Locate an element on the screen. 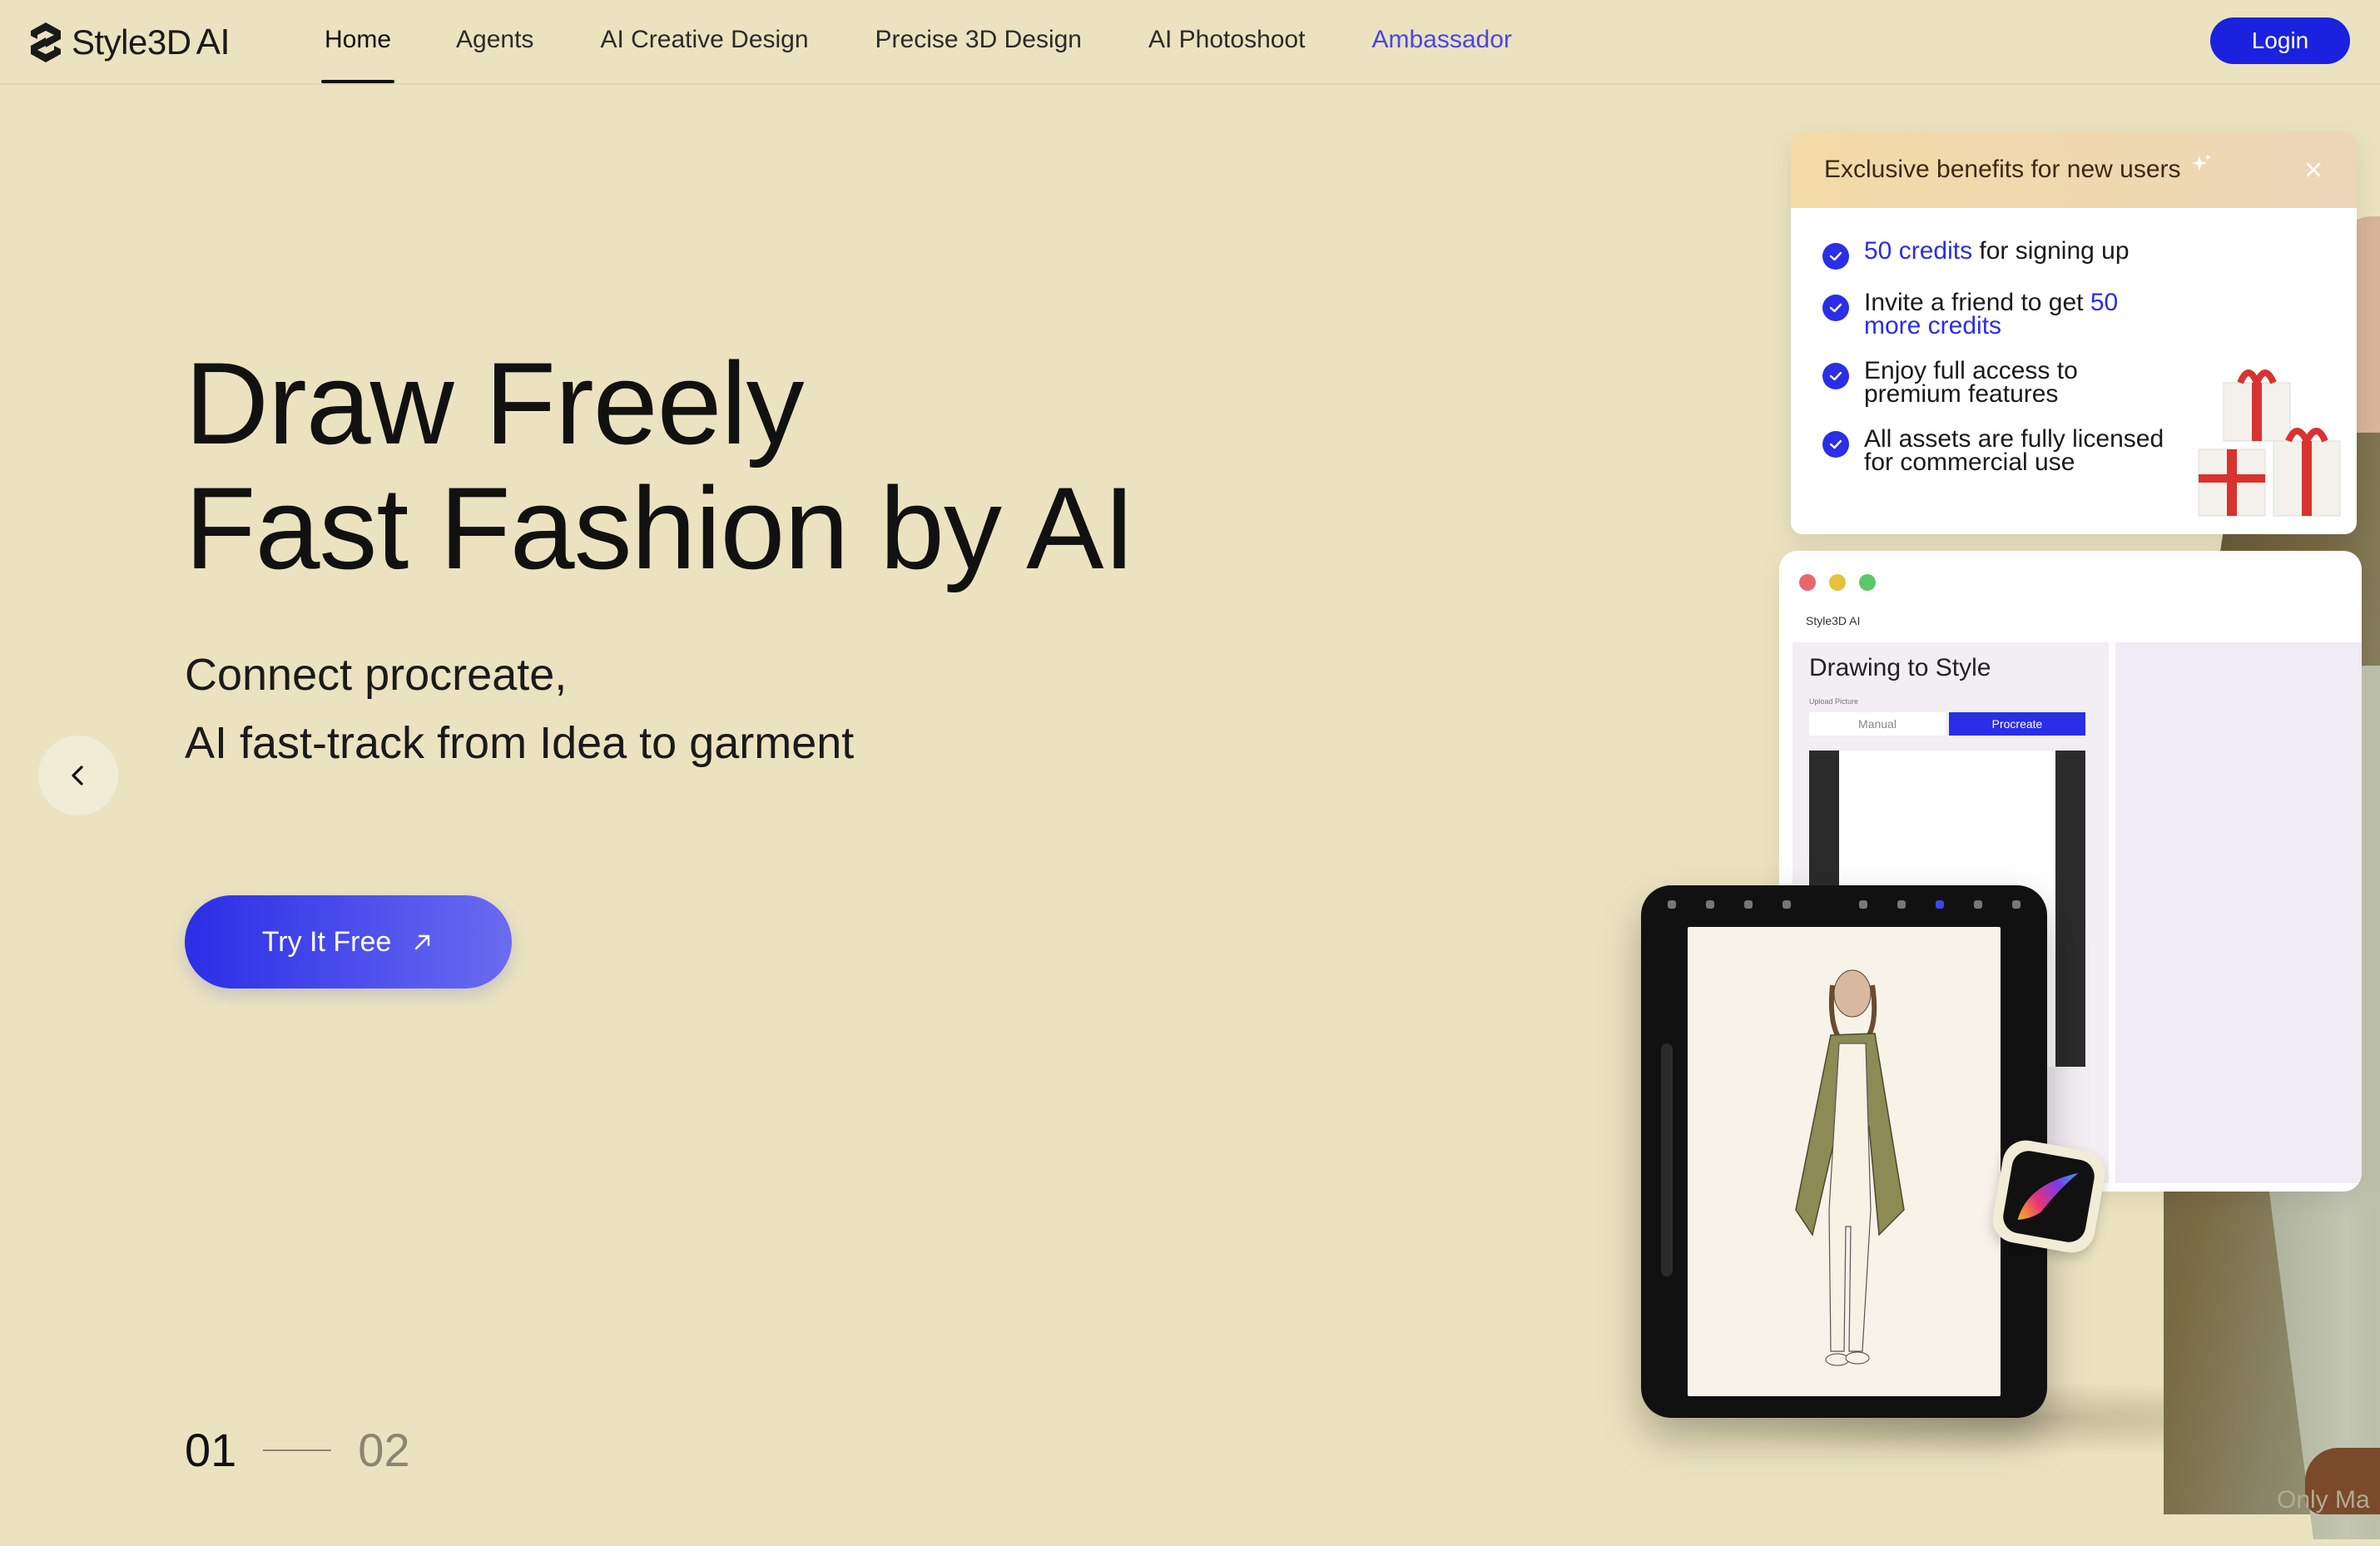  benefits-title: Exclusive benefits for new users is located at coordinates (2002, 169).